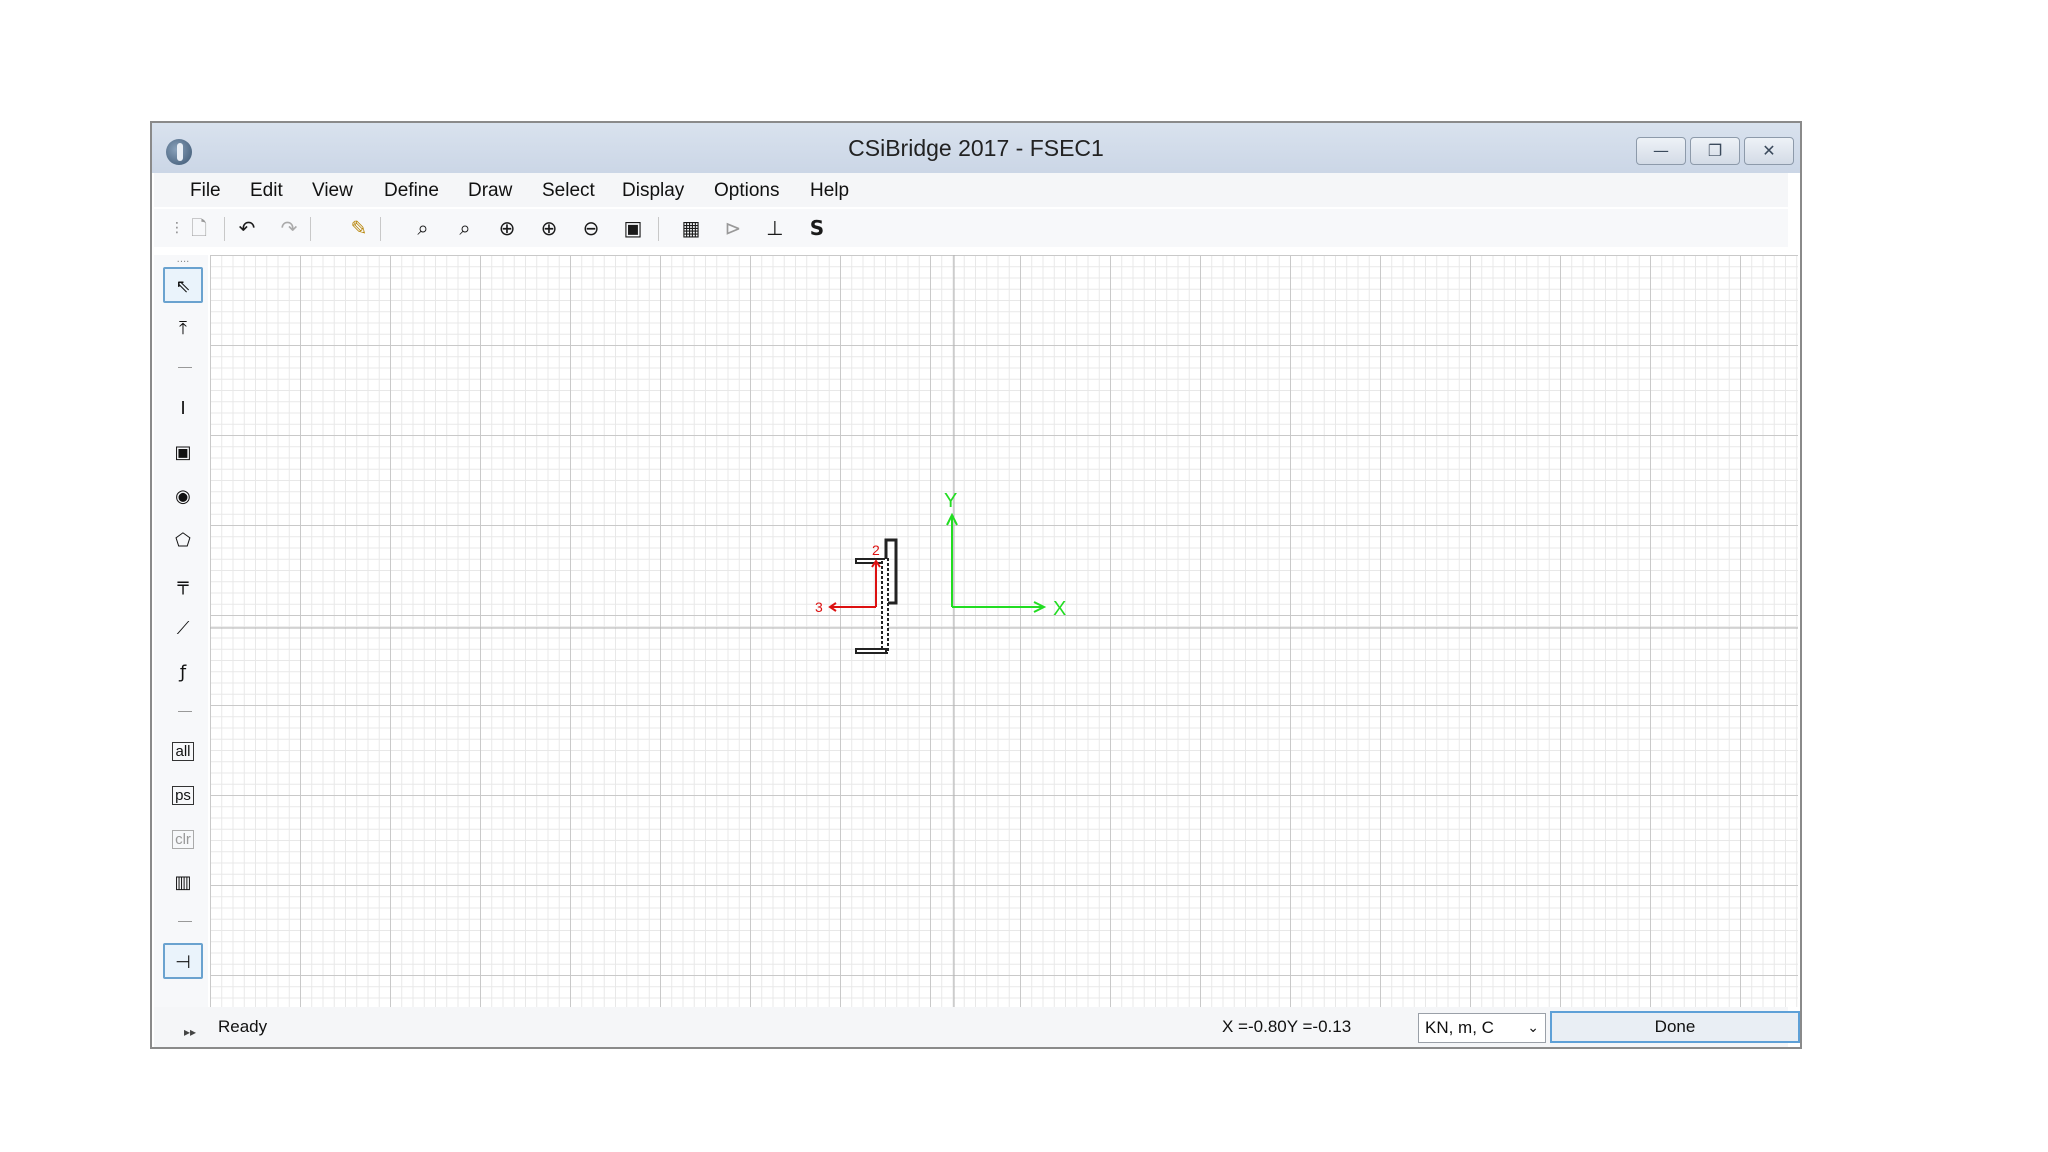 The width and height of the screenshot is (2048, 1152). What do you see at coordinates (205, 191) in the screenshot?
I see `menu-file: File` at bounding box center [205, 191].